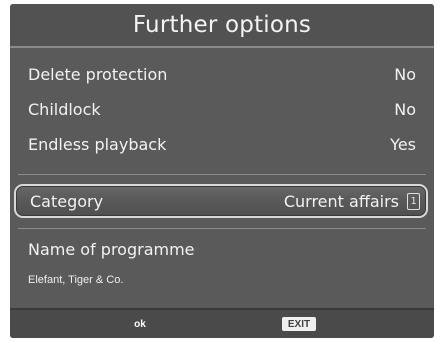 The height and width of the screenshot is (342, 442). I want to click on title-bar: Further options, so click(222, 26).